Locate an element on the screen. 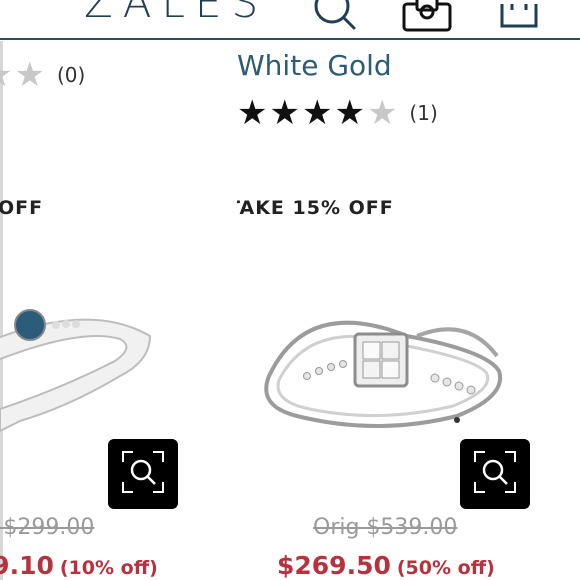 This screenshot has width=580, height=580. product-image is located at coordinates (85, 361).